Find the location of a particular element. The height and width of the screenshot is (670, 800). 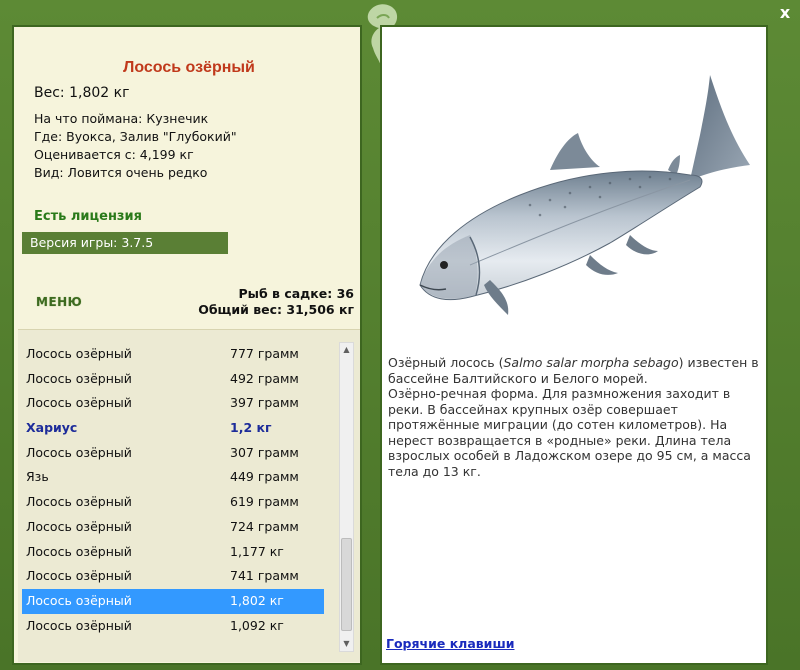

catch-list-row: Лосось озёрный 741 грамм is located at coordinates (173, 576).